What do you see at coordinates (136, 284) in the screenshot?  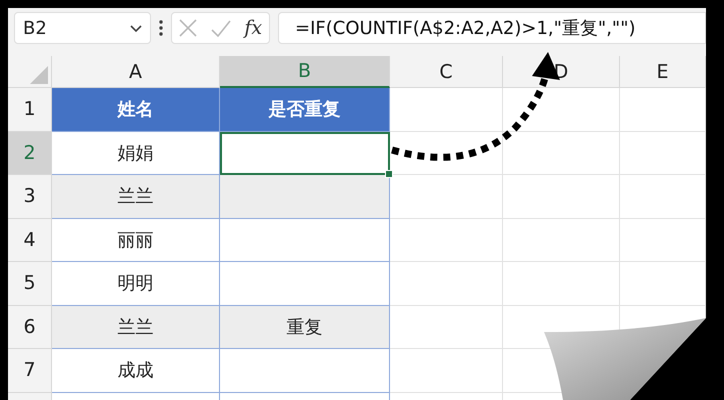 I see `table-cell: 明明` at bounding box center [136, 284].